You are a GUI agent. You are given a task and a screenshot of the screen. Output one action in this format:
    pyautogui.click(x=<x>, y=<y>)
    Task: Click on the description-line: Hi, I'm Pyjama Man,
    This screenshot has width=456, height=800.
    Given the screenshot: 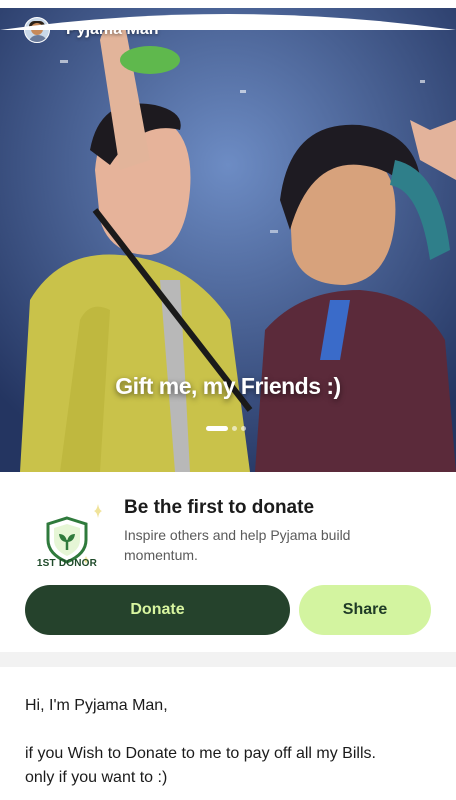 What is the action you would take?
    pyautogui.click(x=96, y=705)
    